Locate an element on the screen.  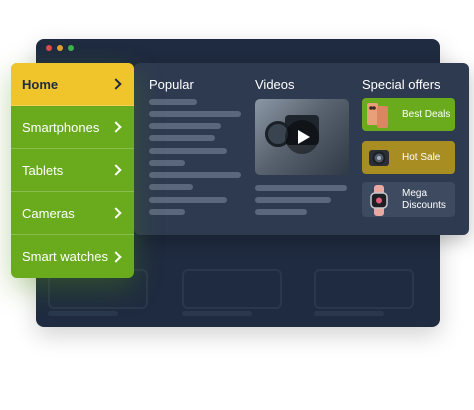
menu-item-label: Smartphones is located at coordinates (61, 127).